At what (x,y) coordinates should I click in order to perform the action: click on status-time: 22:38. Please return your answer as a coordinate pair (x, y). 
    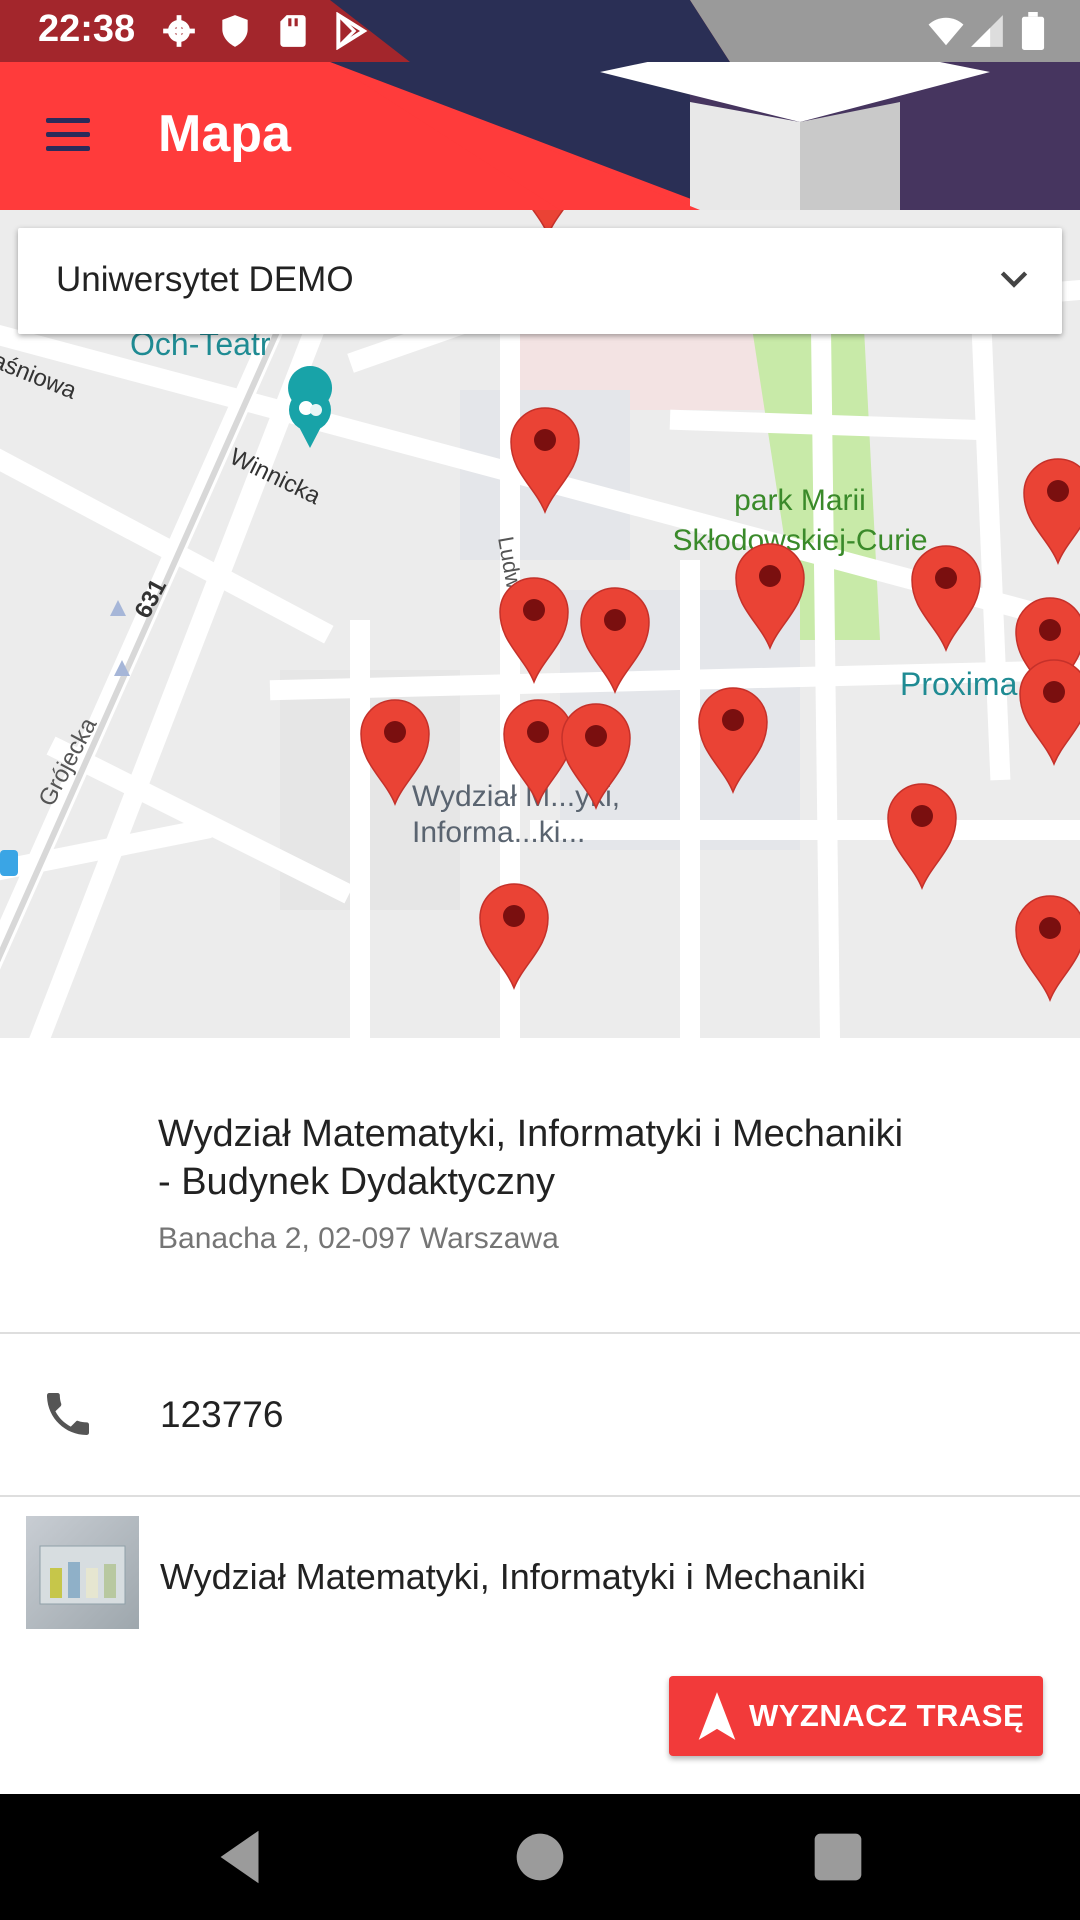
    Looking at the image, I should click on (87, 29).